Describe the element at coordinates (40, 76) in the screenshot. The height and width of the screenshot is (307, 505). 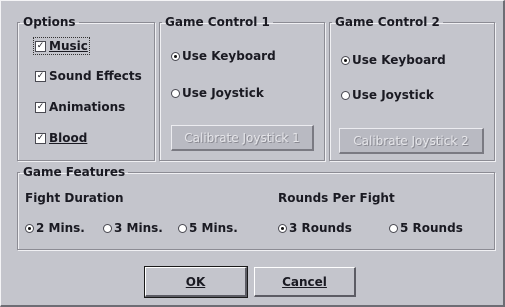
I see `sound-effects-checkmark-icon: ✓` at that location.